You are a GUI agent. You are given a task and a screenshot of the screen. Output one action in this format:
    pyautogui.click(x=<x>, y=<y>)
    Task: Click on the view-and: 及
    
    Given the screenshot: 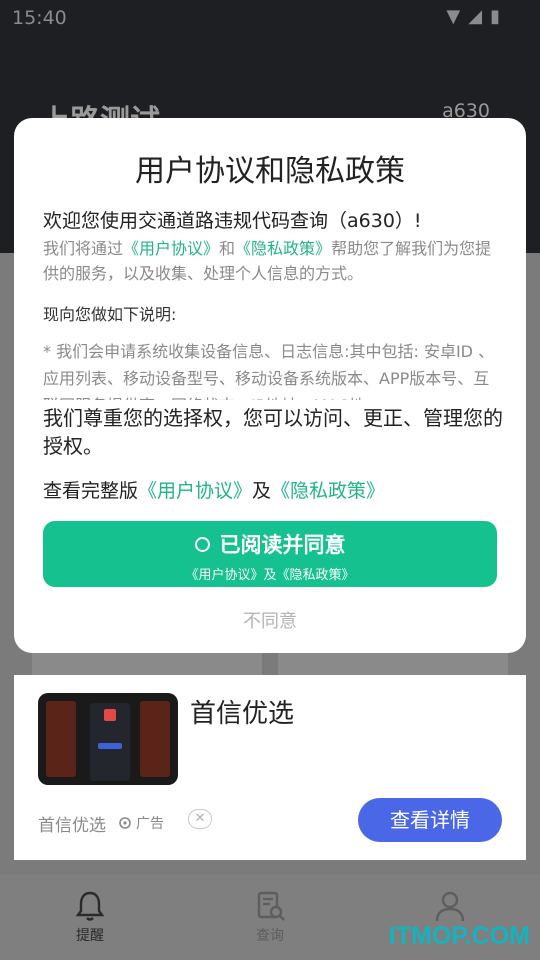 What is the action you would take?
    pyautogui.click(x=262, y=491)
    